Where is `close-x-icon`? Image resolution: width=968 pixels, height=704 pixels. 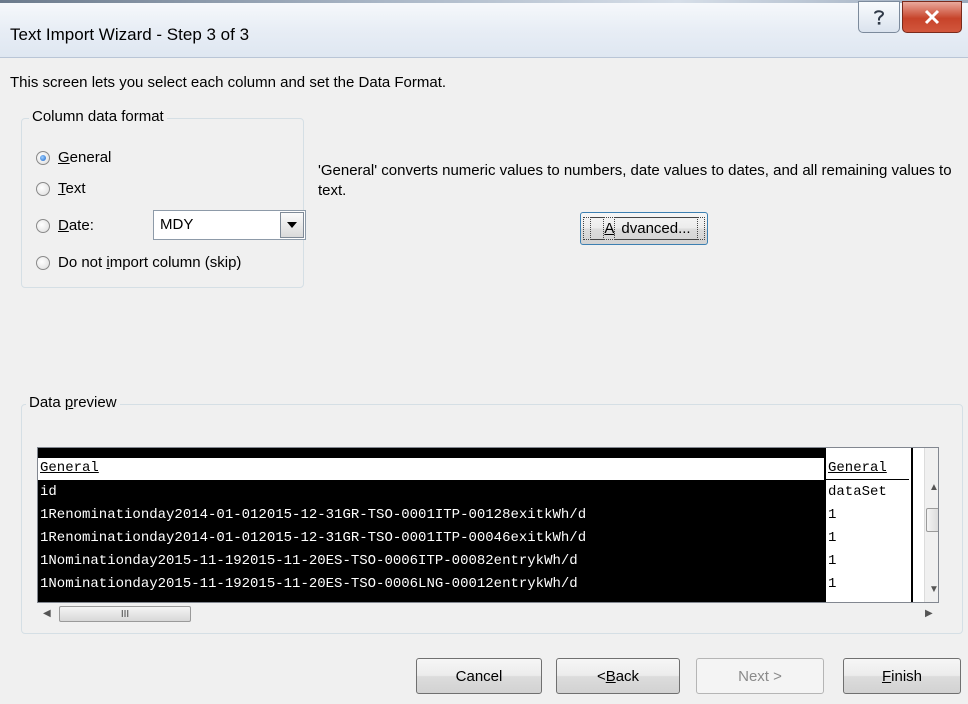
close-x-icon is located at coordinates (932, 17).